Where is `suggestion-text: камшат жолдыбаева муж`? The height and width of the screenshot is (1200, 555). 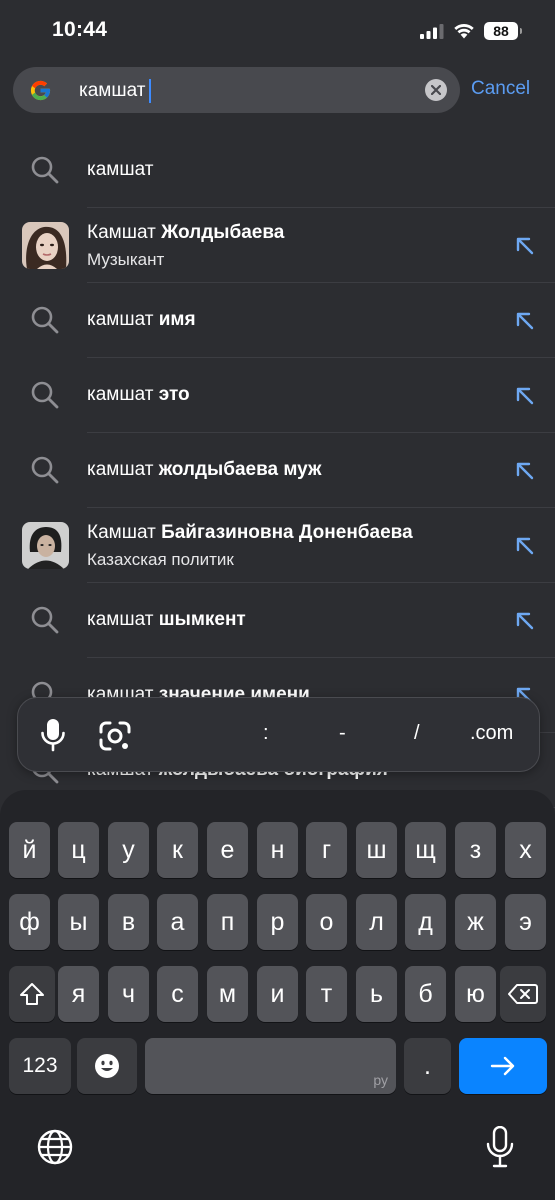
suggestion-text: камшат жолдыбаева муж is located at coordinates (204, 470).